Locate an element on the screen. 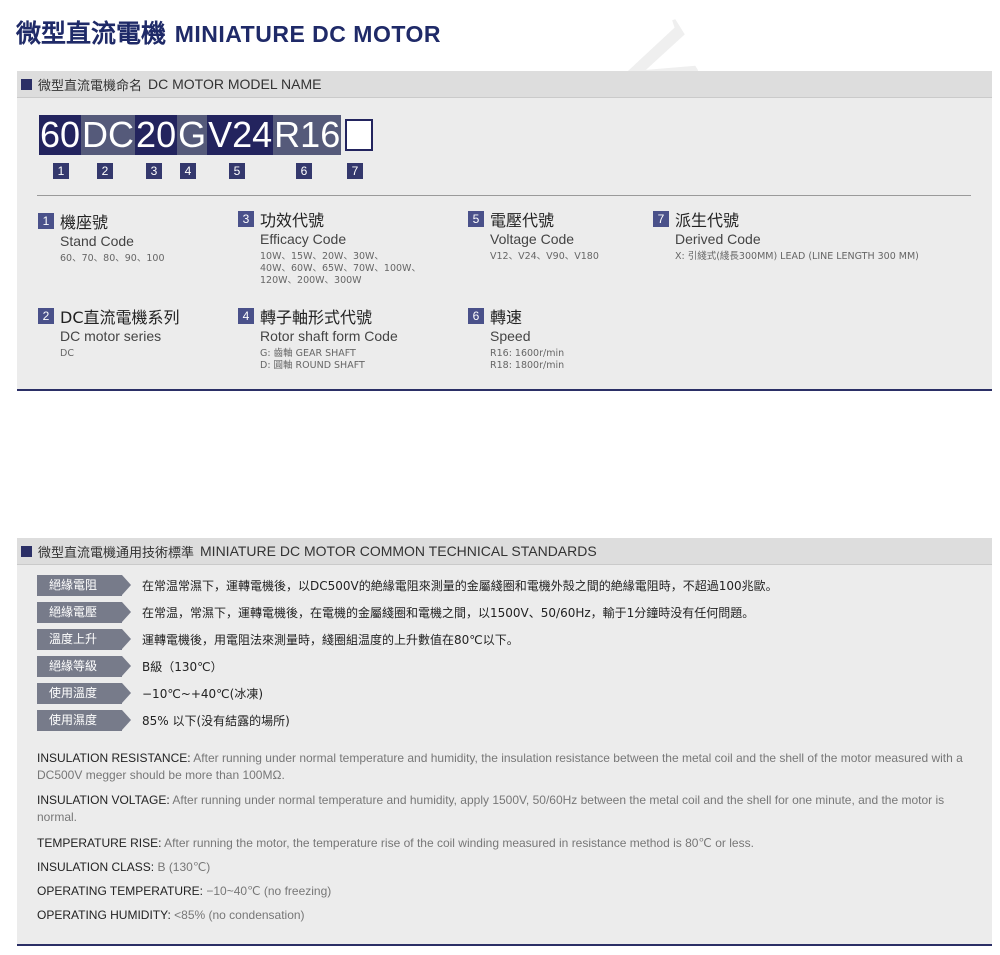 The height and width of the screenshot is (955, 1000). item-title-cn: 機座號 is located at coordinates (84, 222).